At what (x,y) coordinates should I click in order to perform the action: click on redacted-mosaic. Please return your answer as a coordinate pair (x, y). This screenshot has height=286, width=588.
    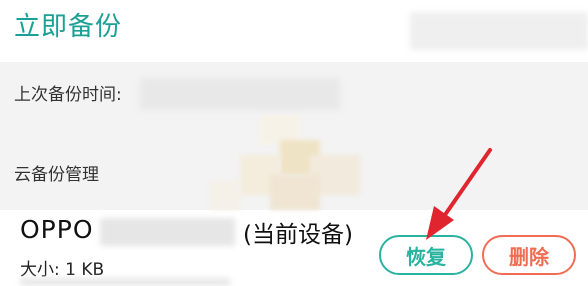
    Looking at the image, I should click on (290, 165).